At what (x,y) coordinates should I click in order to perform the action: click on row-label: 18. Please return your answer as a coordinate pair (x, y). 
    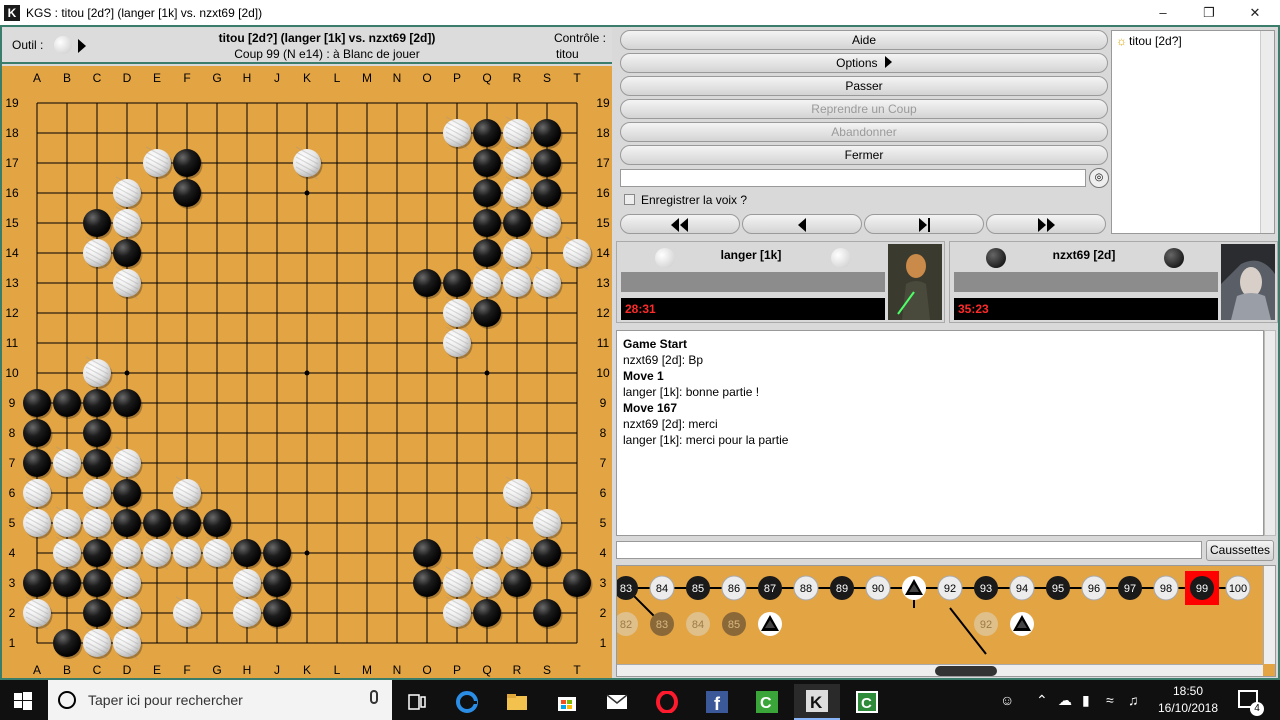
    Looking at the image, I should click on (12, 133).